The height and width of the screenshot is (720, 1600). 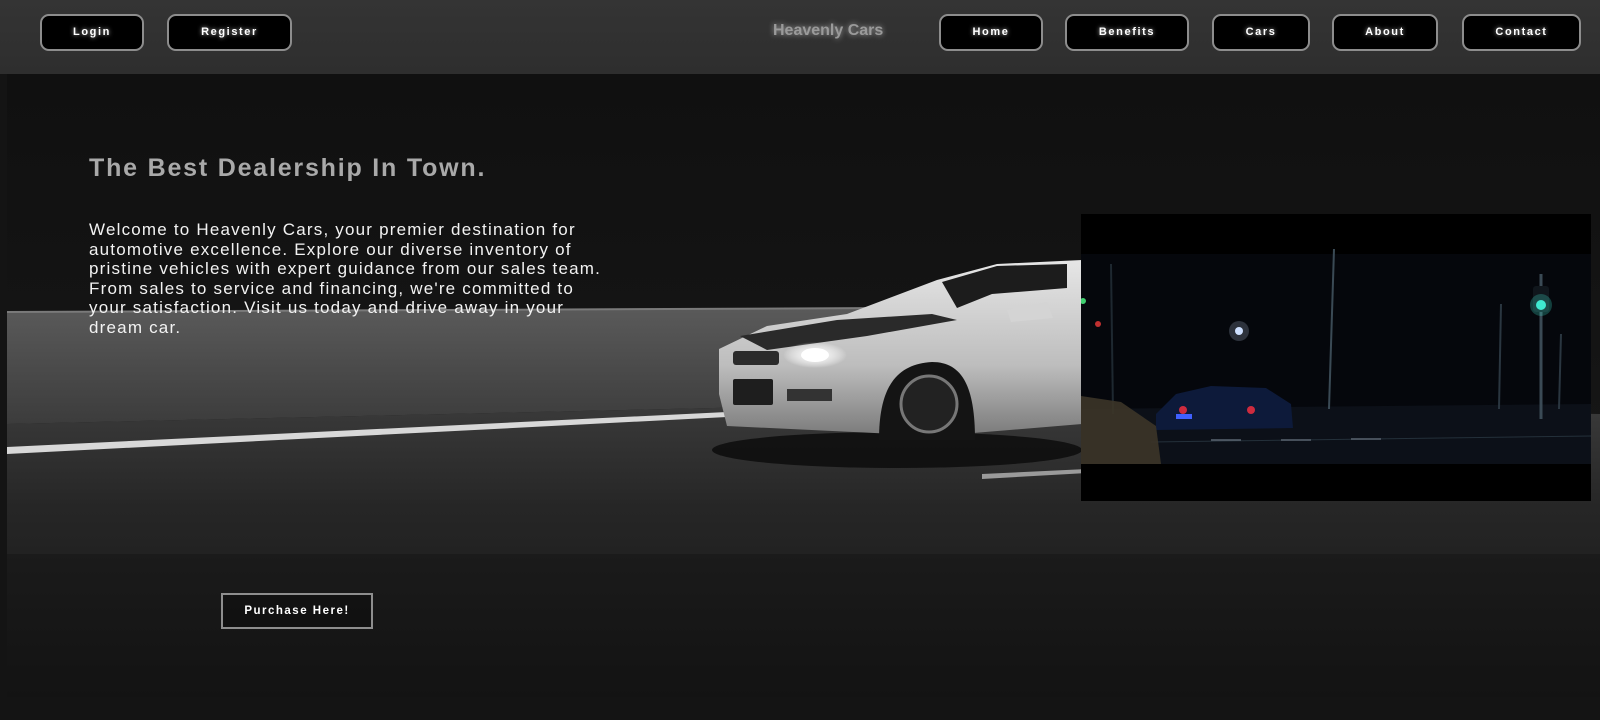 I want to click on video-frame, so click(x=1336, y=357).